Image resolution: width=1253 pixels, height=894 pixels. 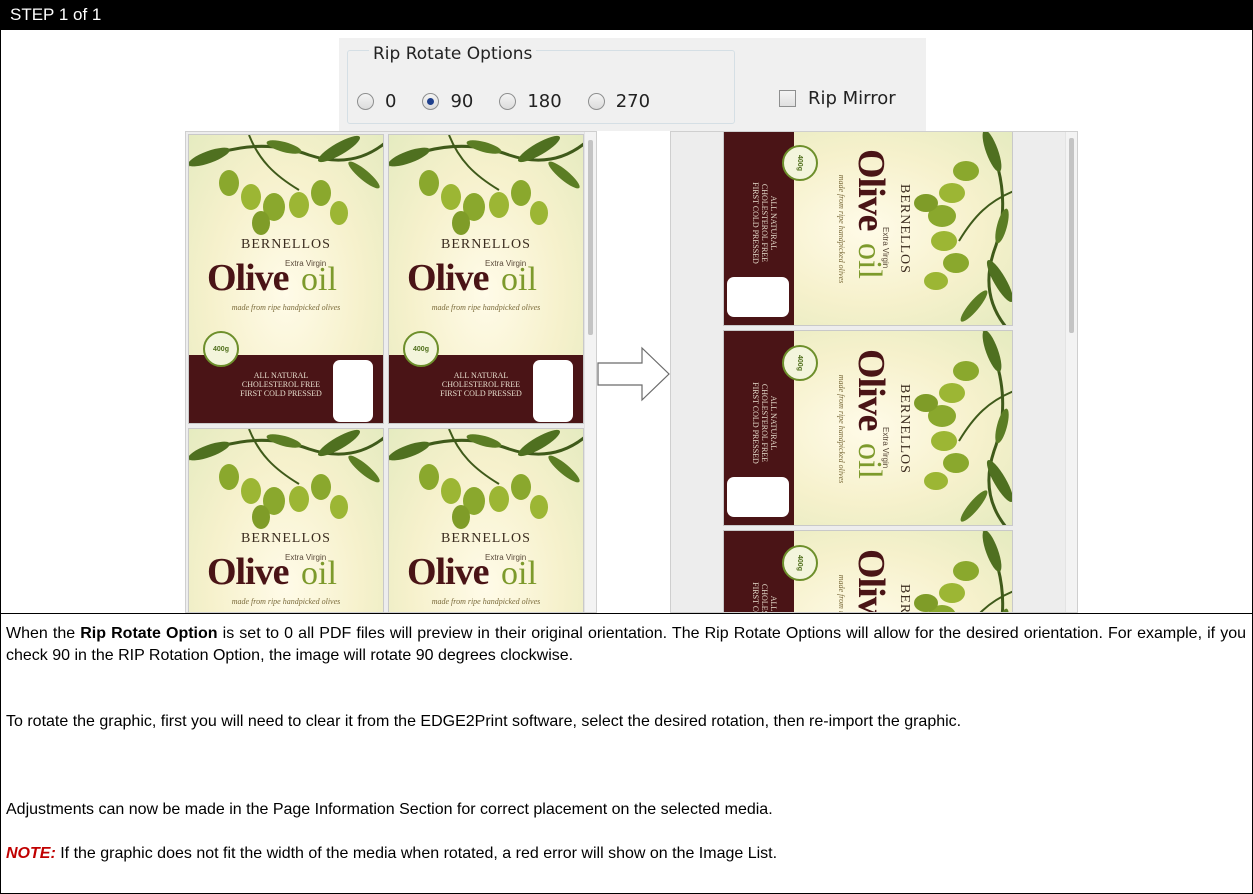 What do you see at coordinates (376, 101) in the screenshot?
I see `rotate-radio-0: 0` at bounding box center [376, 101].